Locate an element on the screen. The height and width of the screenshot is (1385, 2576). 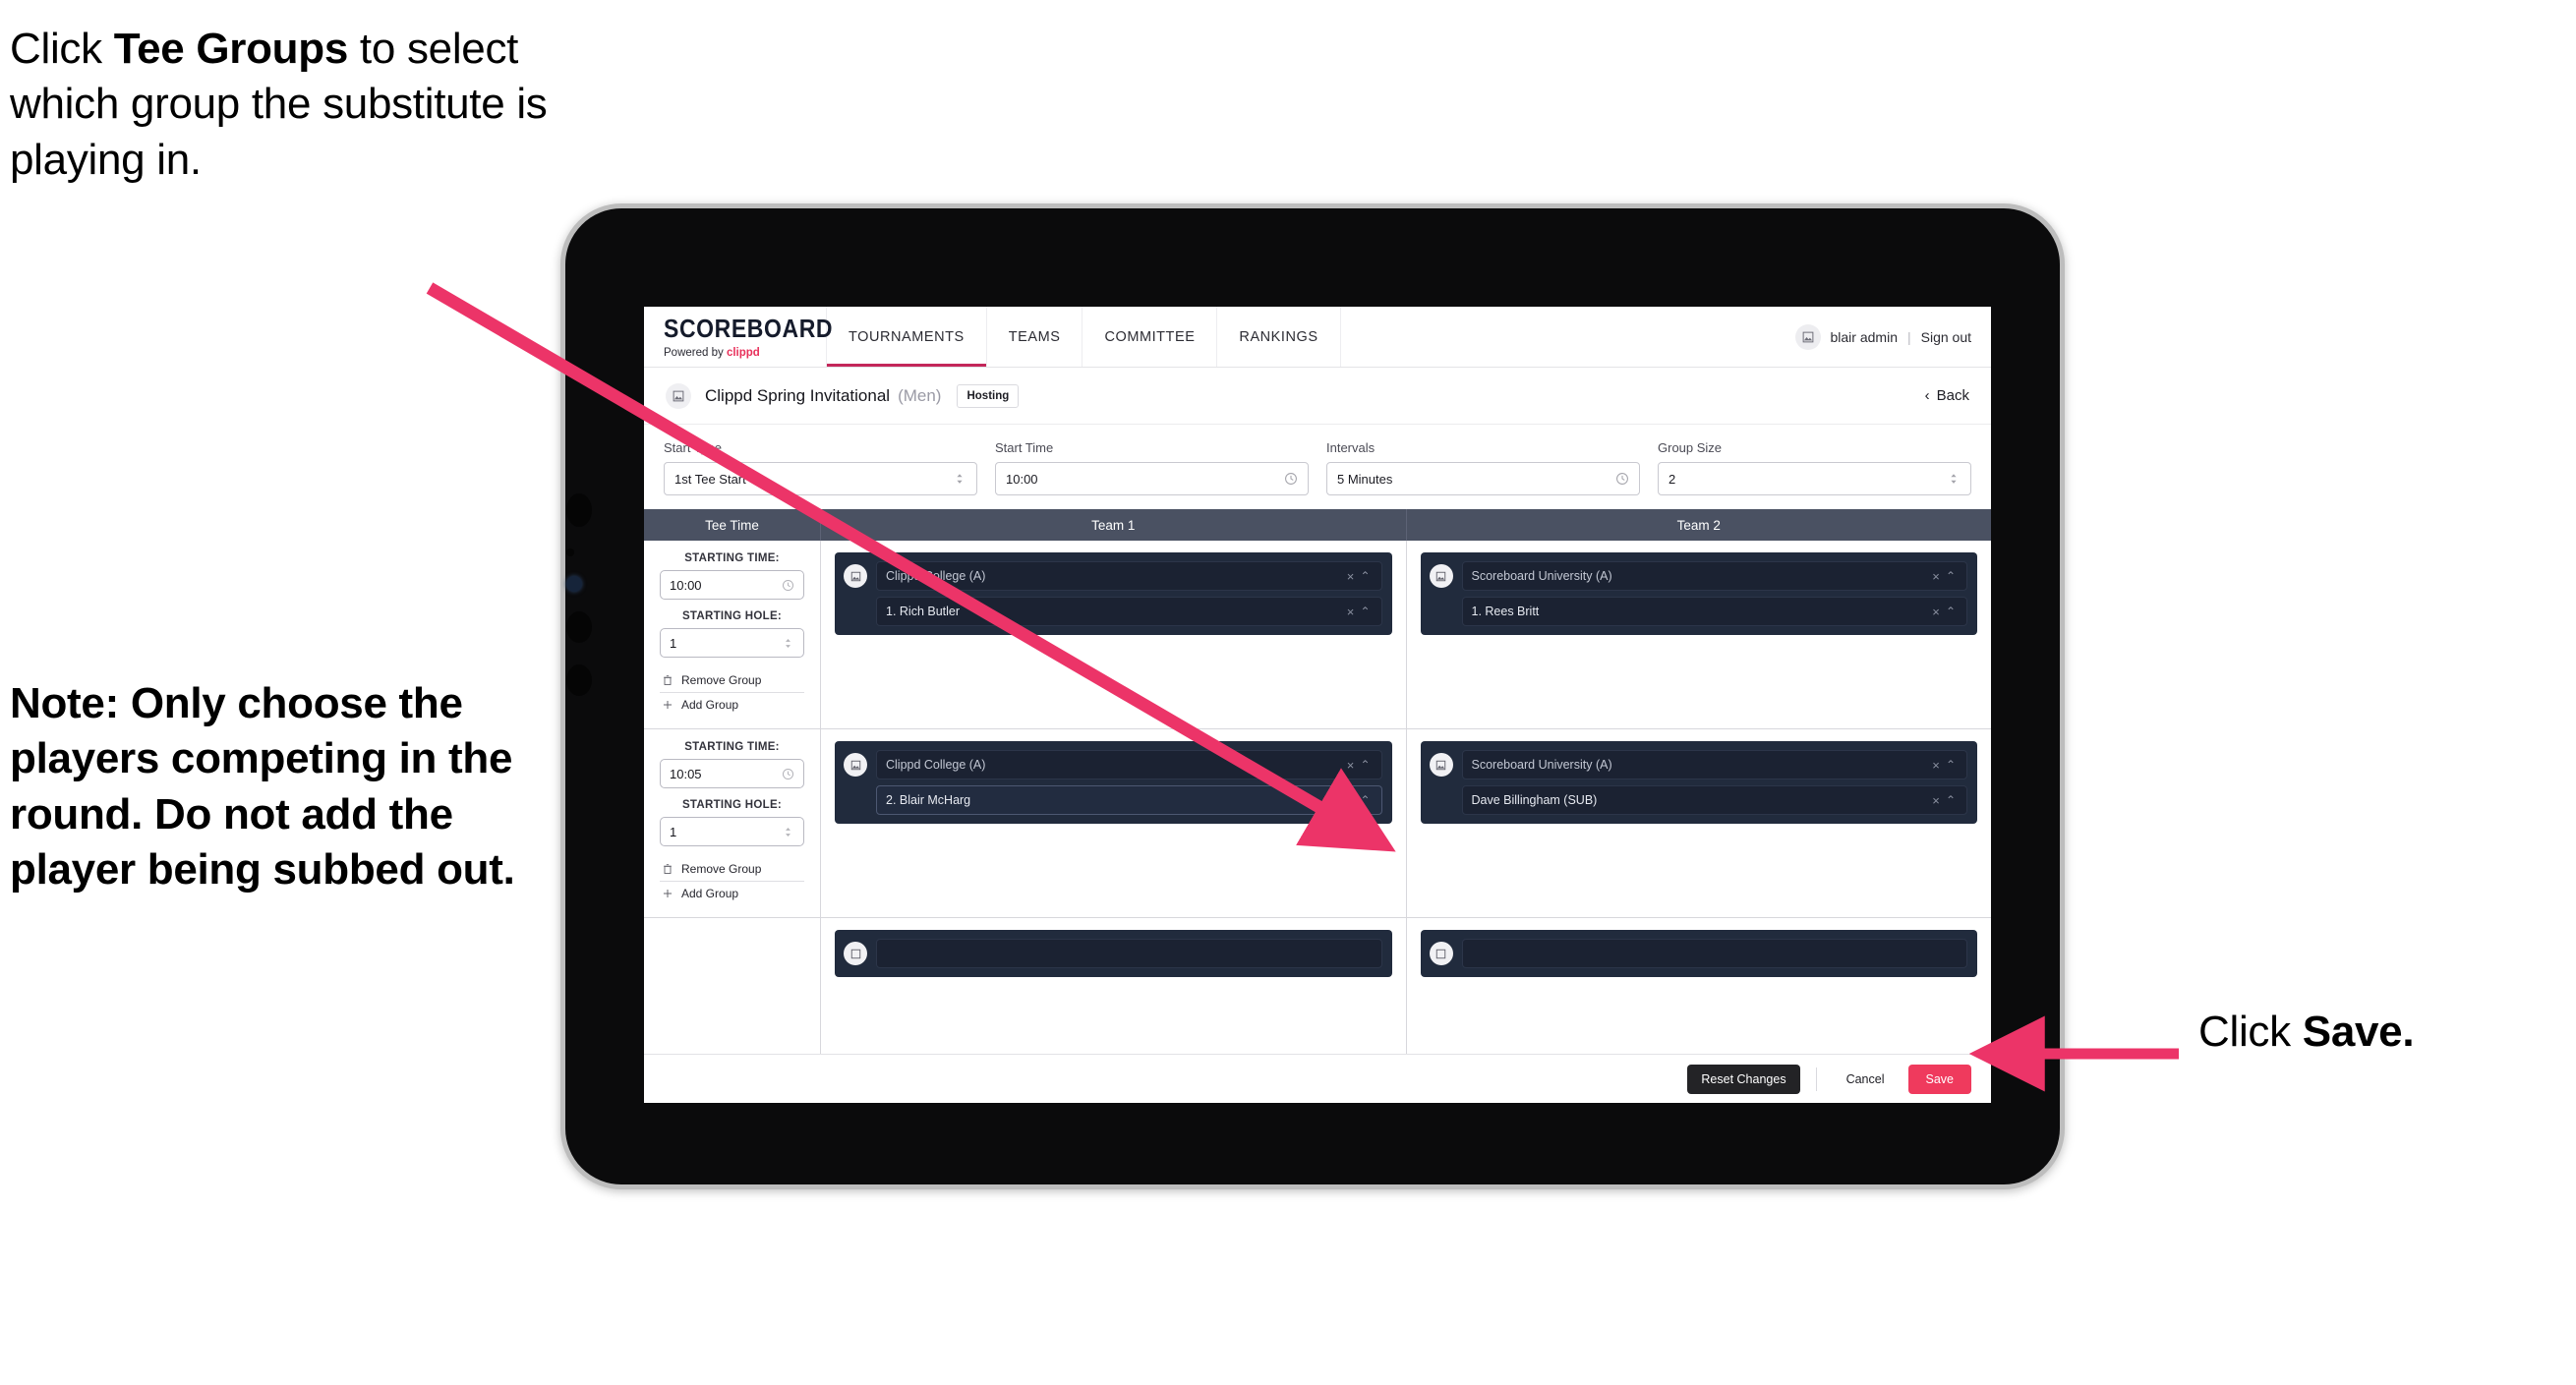
reset-changes-button: Reset Changes is located at coordinates (1743, 1079).